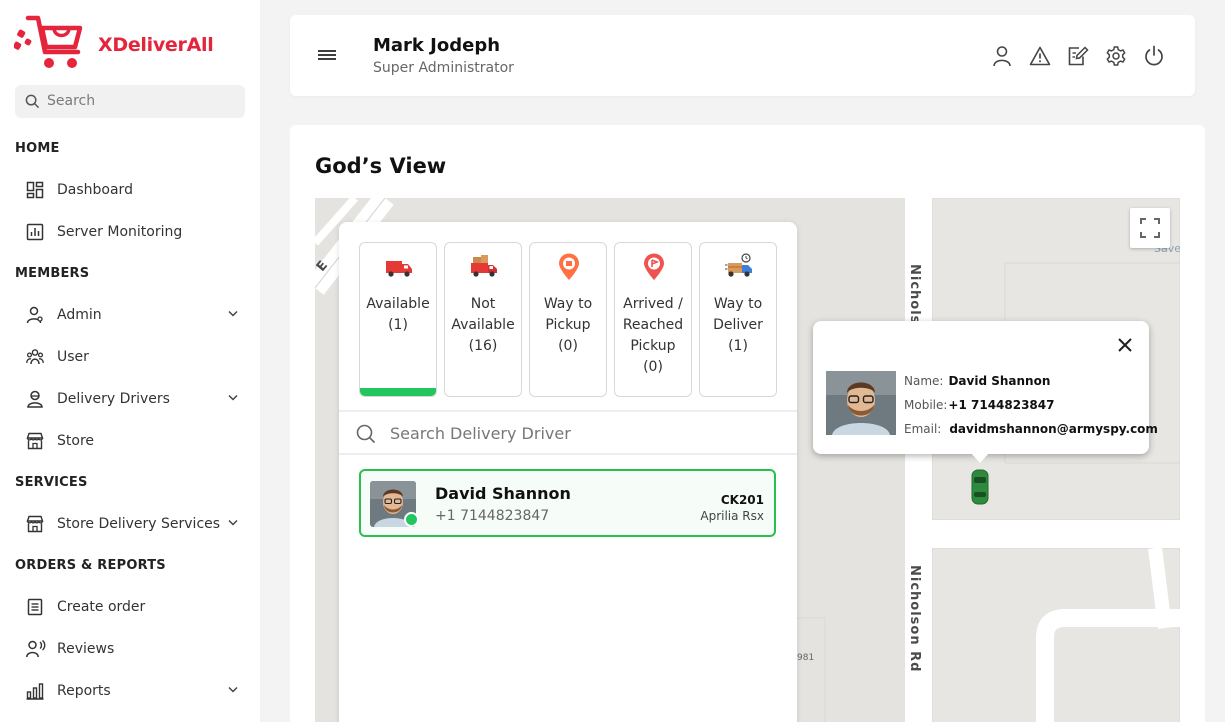 The width and height of the screenshot is (1225, 722). What do you see at coordinates (71, 101) in the screenshot?
I see `search-placeholder: Search` at bounding box center [71, 101].